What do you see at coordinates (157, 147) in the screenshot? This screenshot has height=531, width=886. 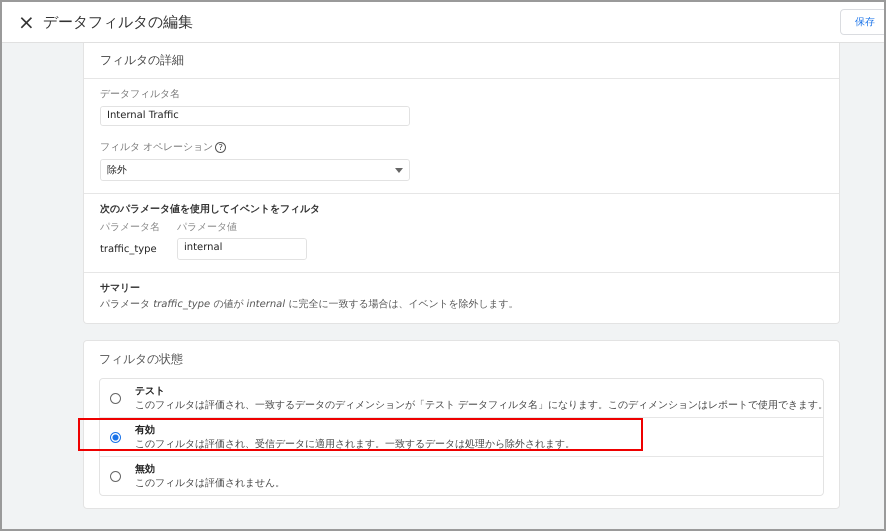 I see `field-label: フィルタ オペレーション` at bounding box center [157, 147].